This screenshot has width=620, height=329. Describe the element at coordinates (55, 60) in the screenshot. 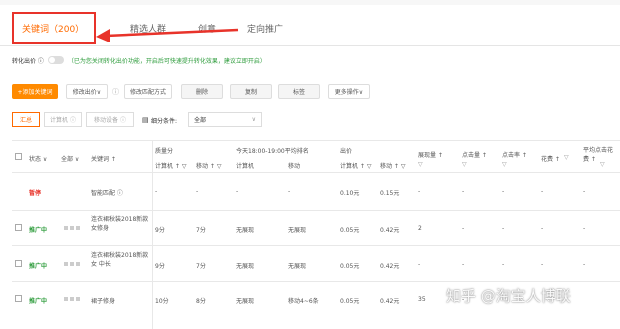

I see `conversion-toggle` at that location.